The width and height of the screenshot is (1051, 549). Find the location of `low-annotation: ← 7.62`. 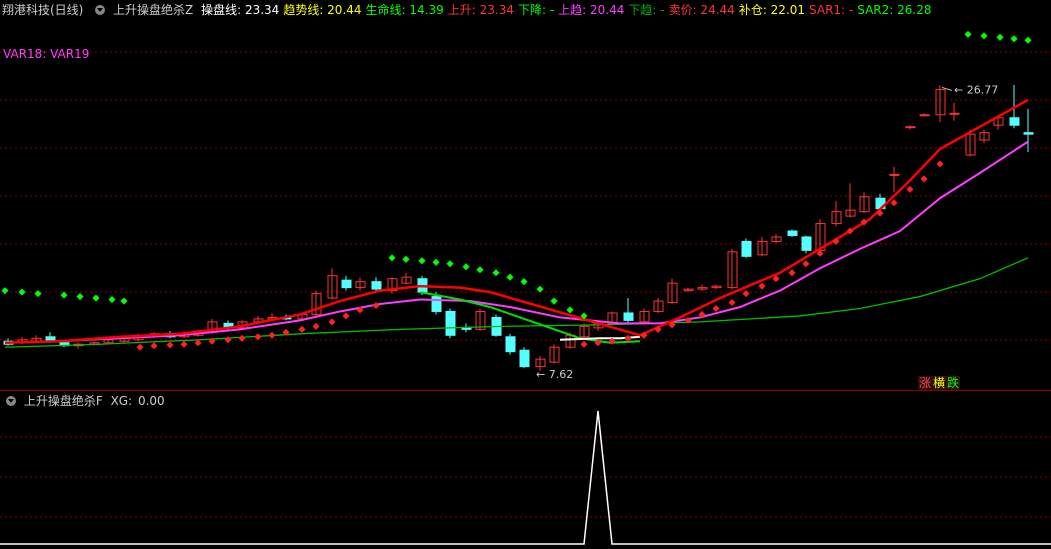

low-annotation: ← 7.62 is located at coordinates (554, 374).